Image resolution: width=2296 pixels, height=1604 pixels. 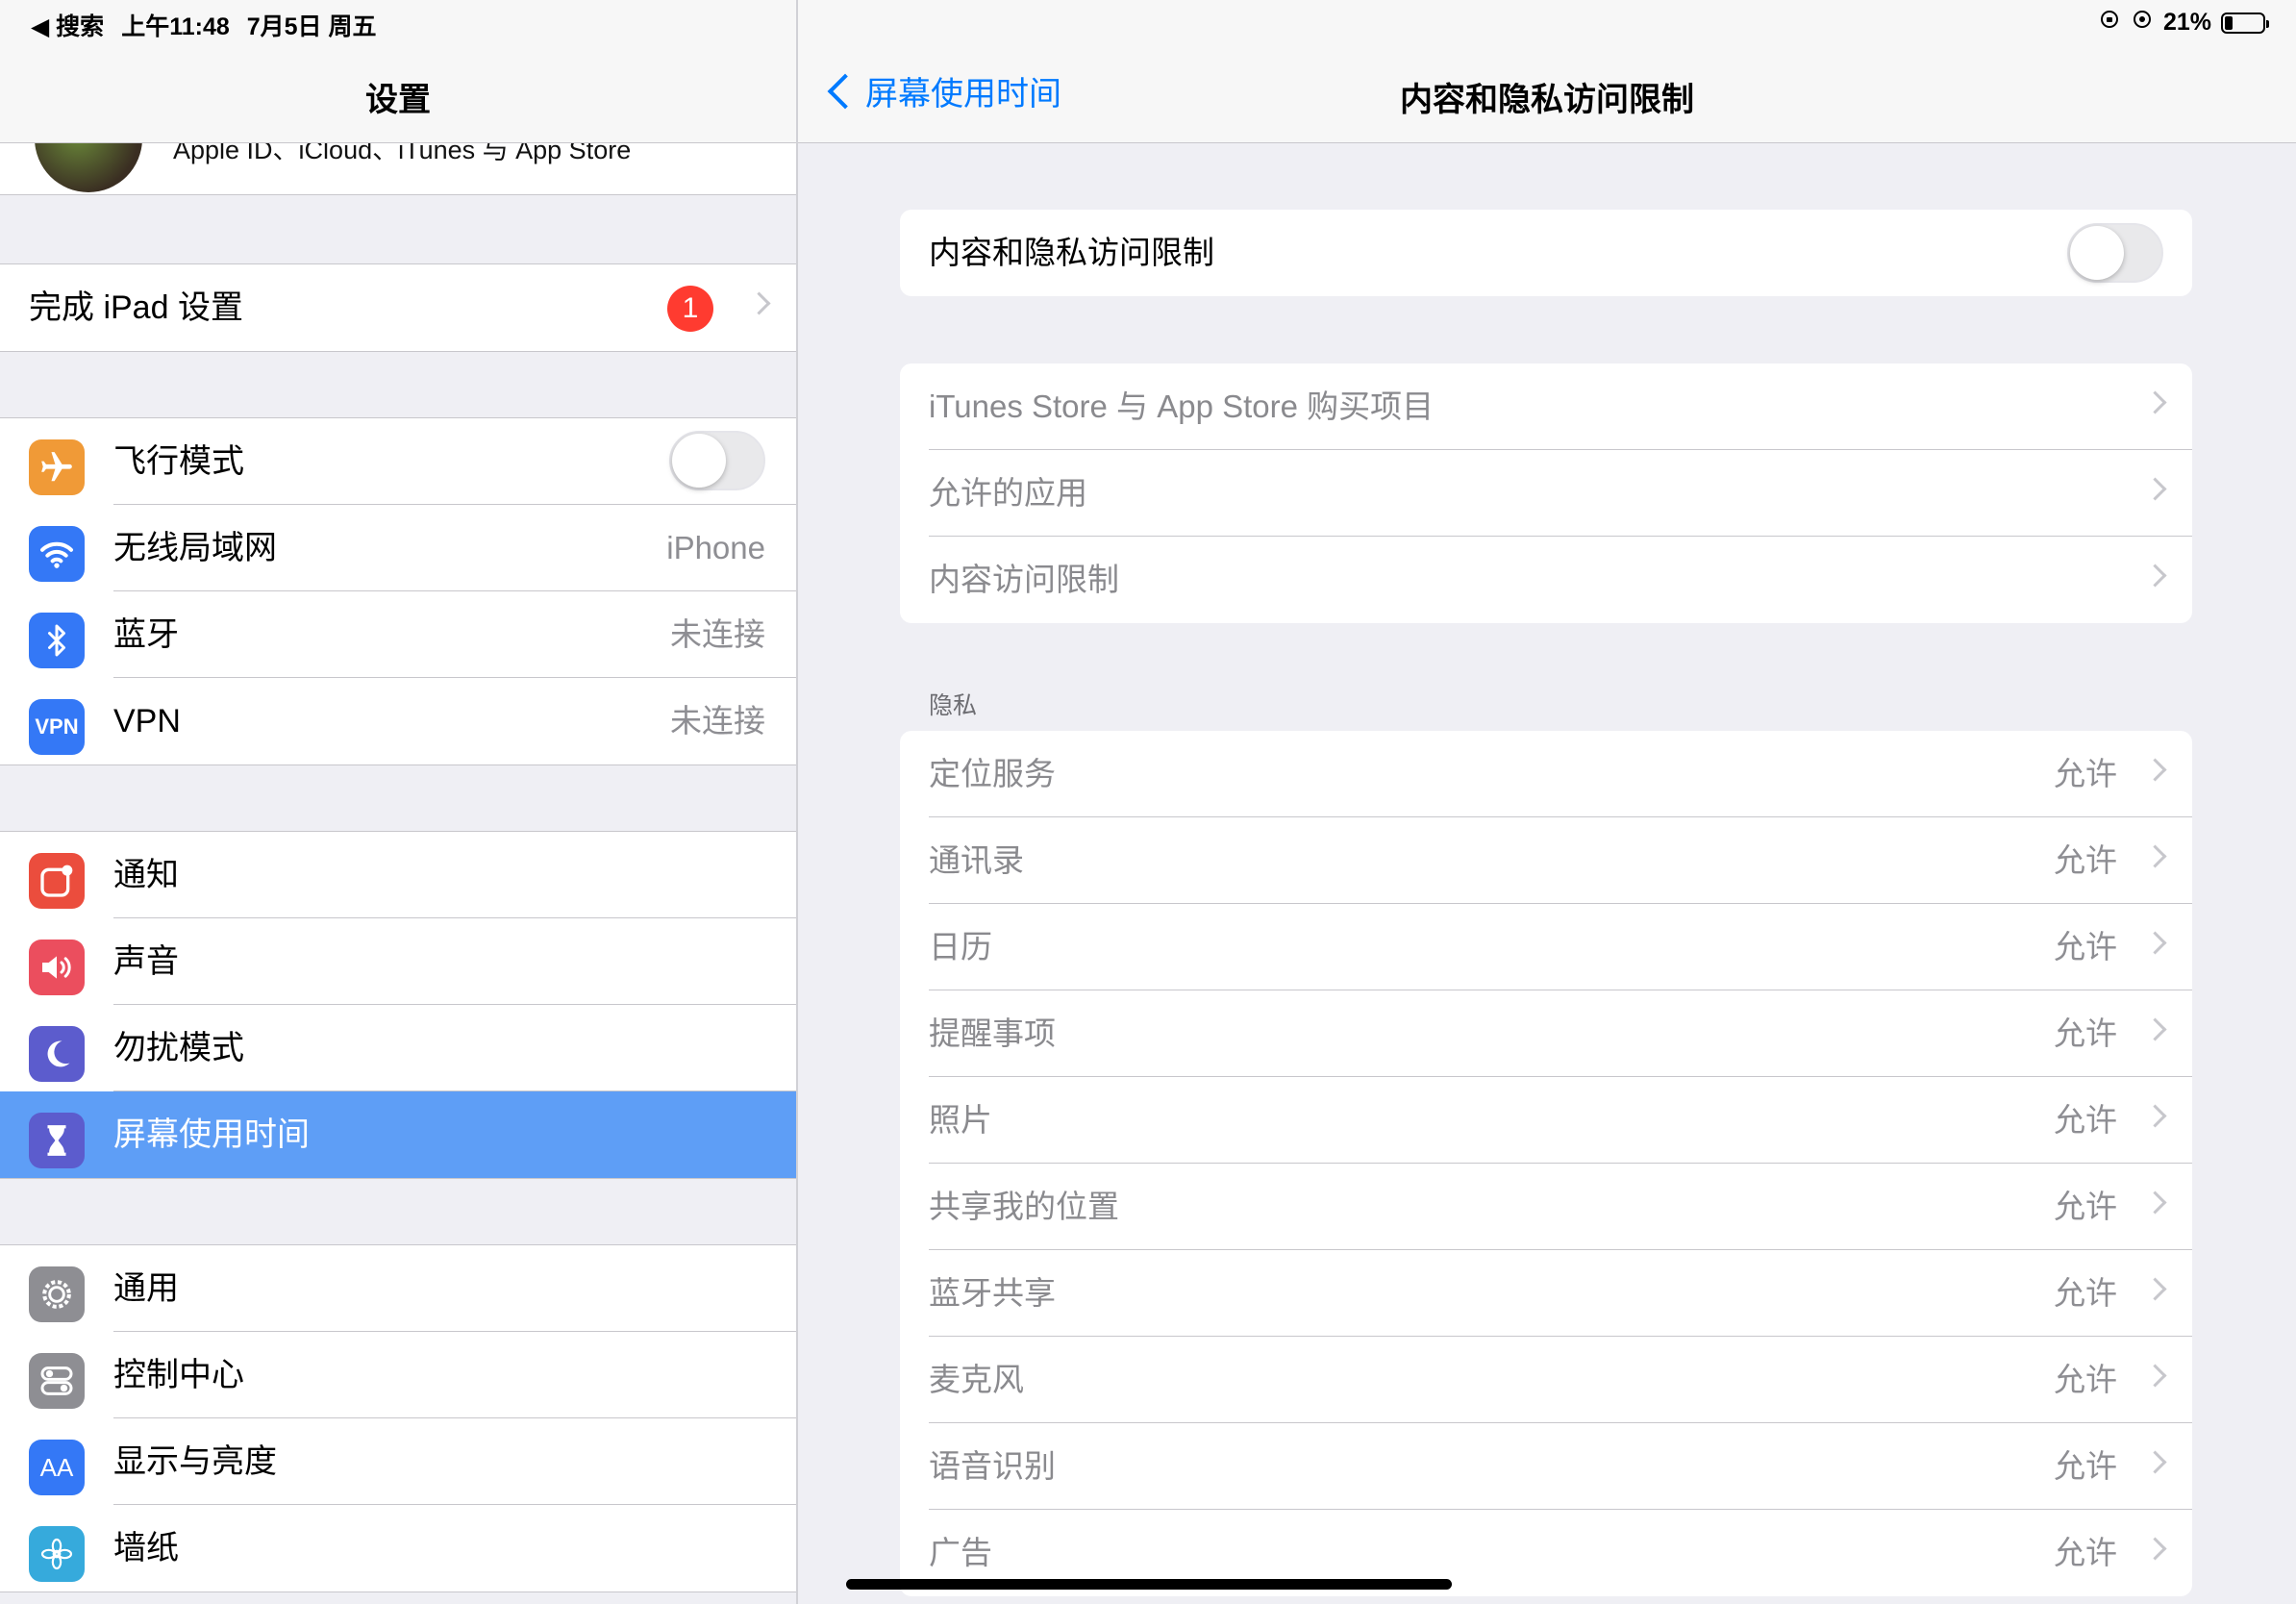 What do you see at coordinates (1149, 1584) in the screenshot?
I see `home-indicator` at bounding box center [1149, 1584].